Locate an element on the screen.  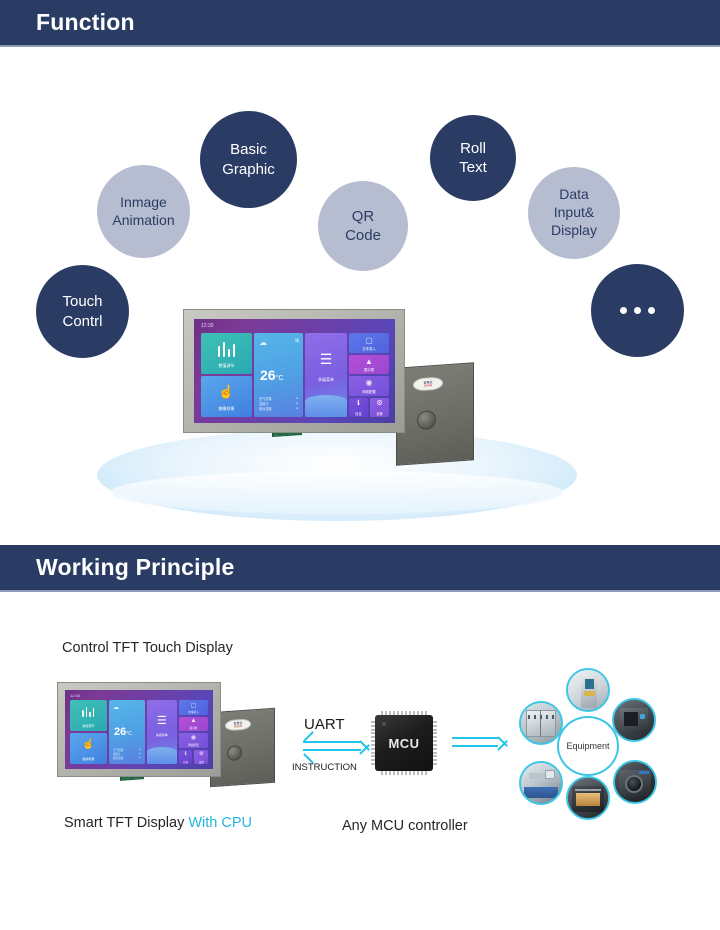
touch-effect-caption-small: 触摸效果 is located at coordinates (88, 759).